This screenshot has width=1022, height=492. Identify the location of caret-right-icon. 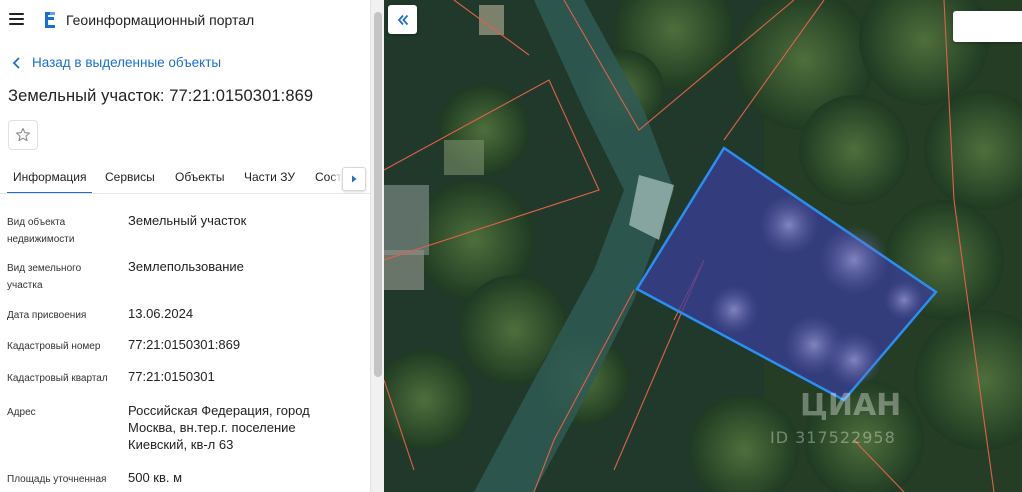
(354, 179).